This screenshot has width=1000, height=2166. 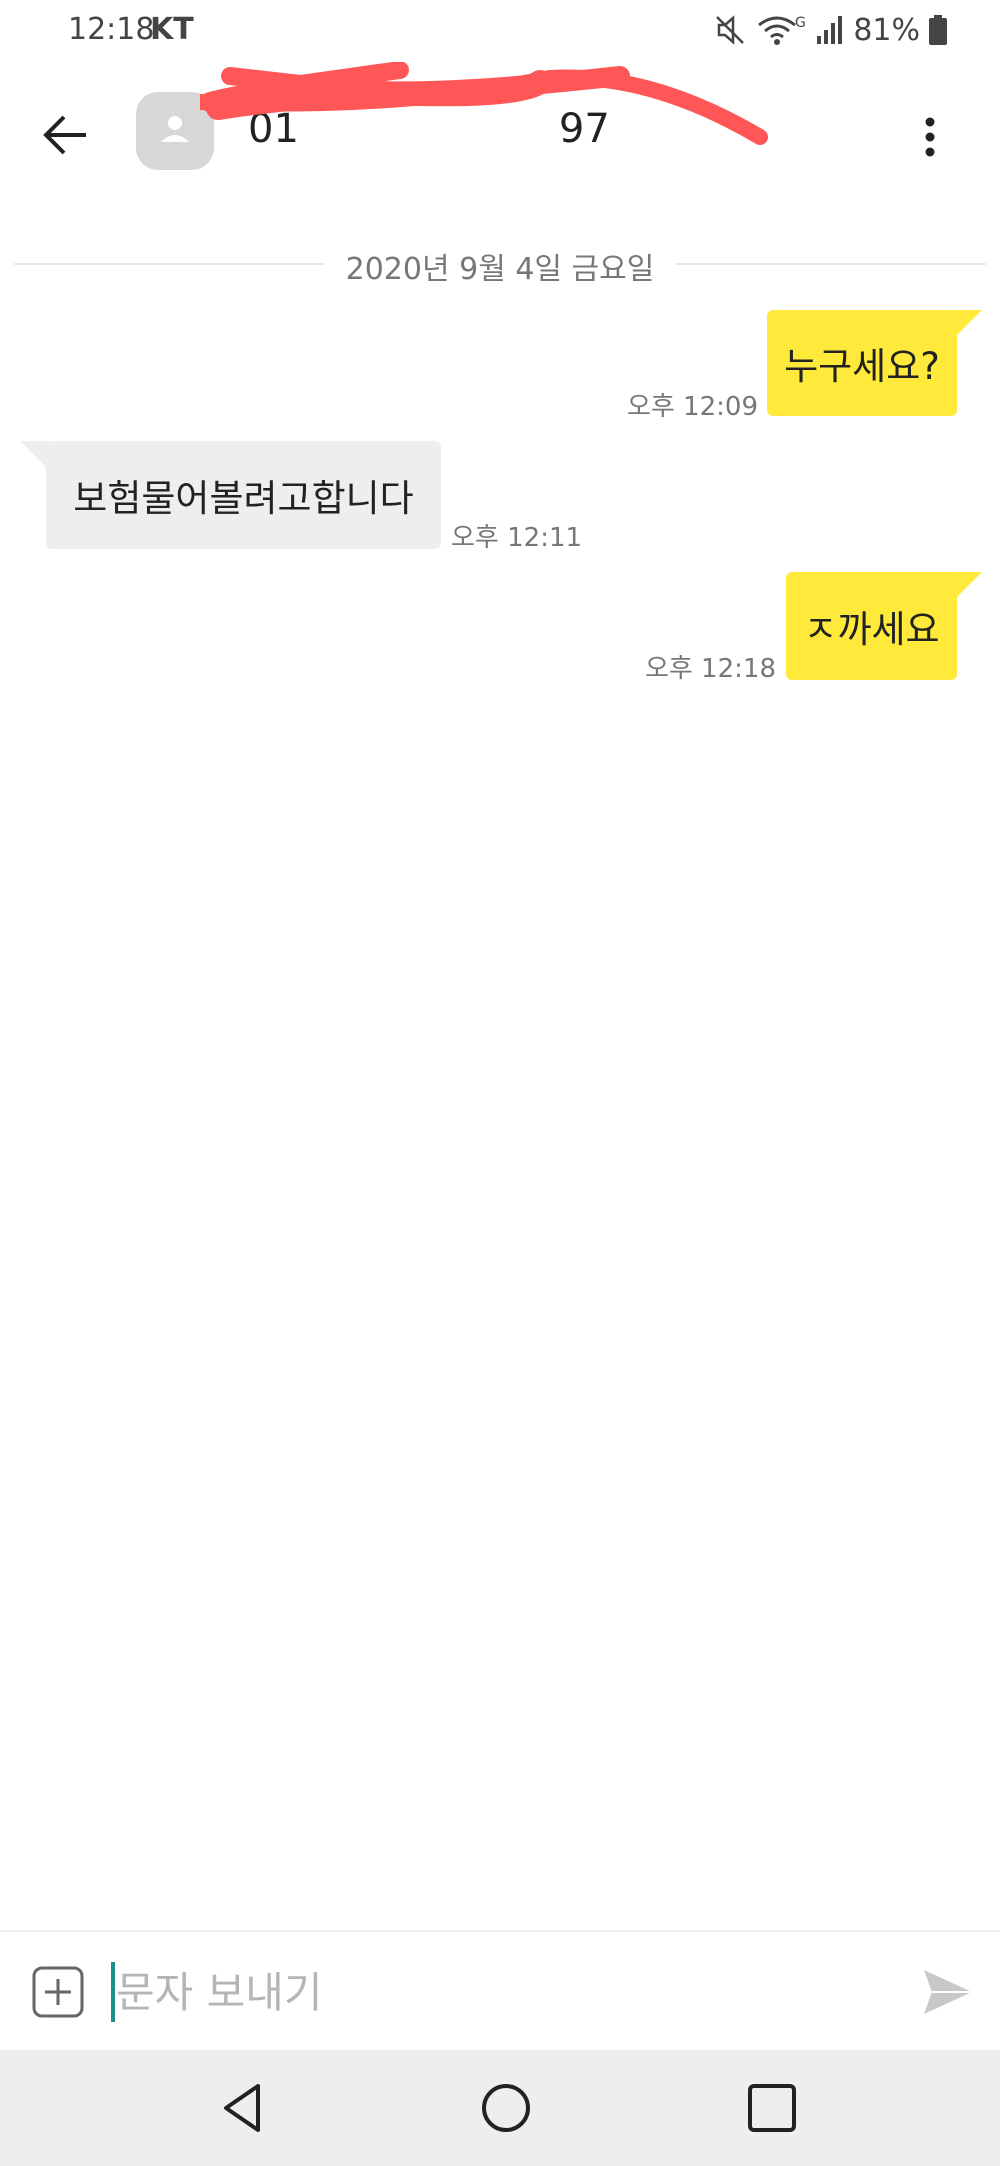 I want to click on back-button, so click(x=67, y=135).